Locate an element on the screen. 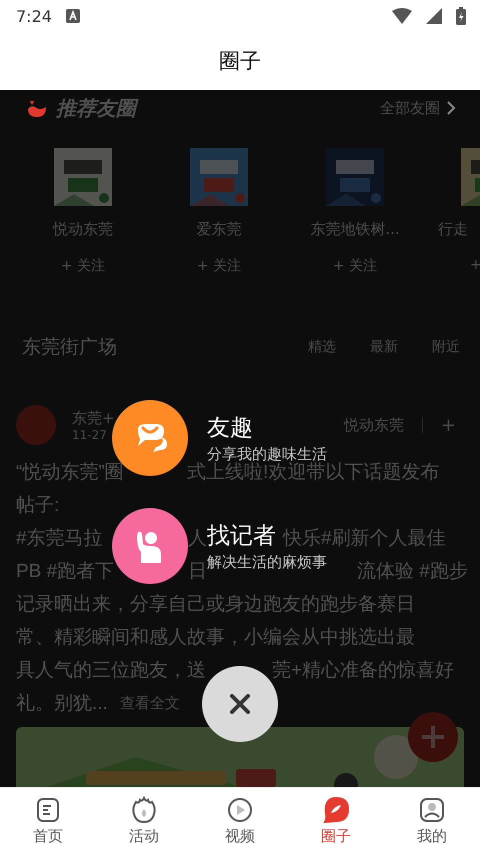 The image size is (480, 853). user-icon is located at coordinates (432, 810).